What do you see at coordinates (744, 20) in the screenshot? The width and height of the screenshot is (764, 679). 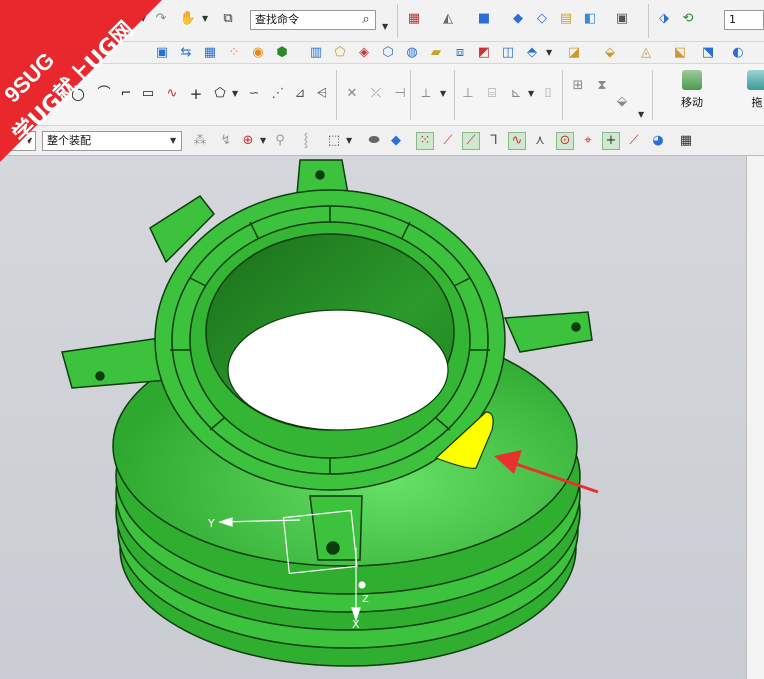 I see `layer-input: 1` at bounding box center [744, 20].